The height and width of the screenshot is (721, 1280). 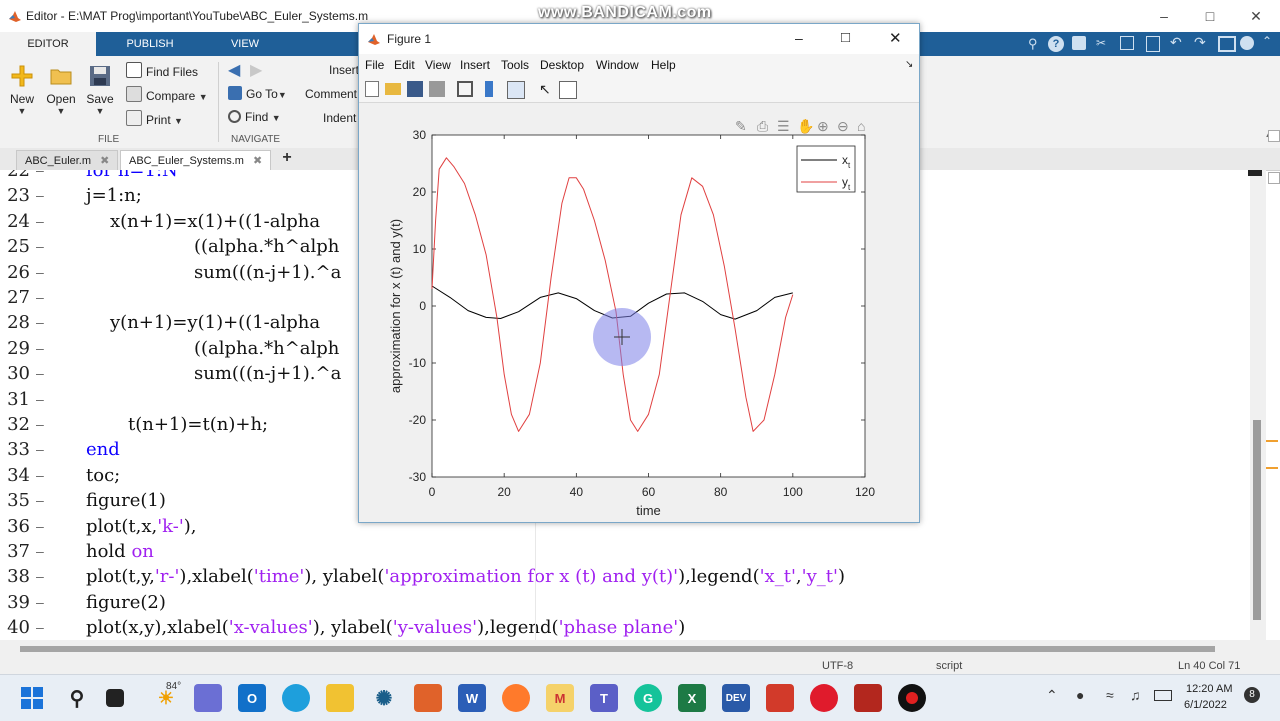 What do you see at coordinates (215, 322) in the screenshot?
I see `code-line: y(n+1)=y(1)+((1-alpha` at bounding box center [215, 322].